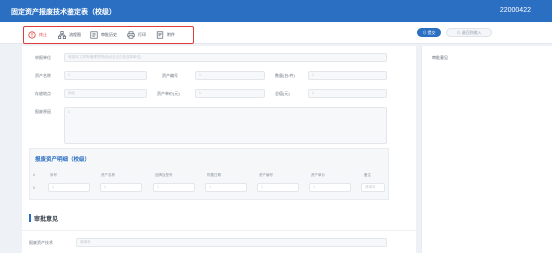 Image resolution: width=552 pixels, height=253 pixels. Describe the element at coordinates (164, 175) in the screenshot. I see `table-header: 品牌及型号` at that location.